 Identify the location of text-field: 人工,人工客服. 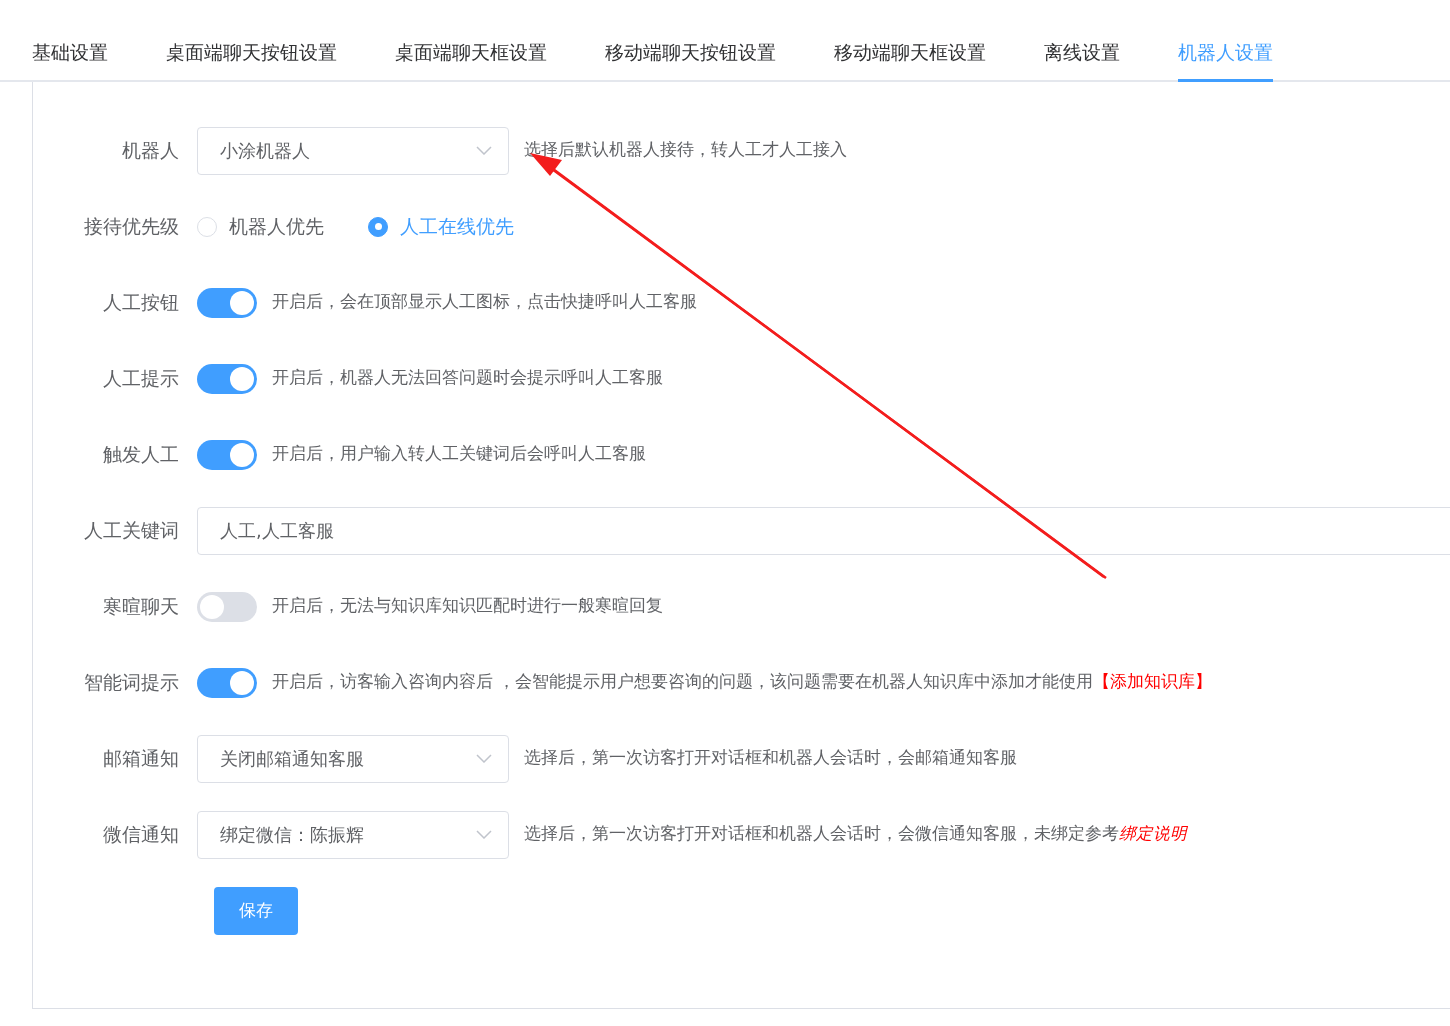
(823, 530).